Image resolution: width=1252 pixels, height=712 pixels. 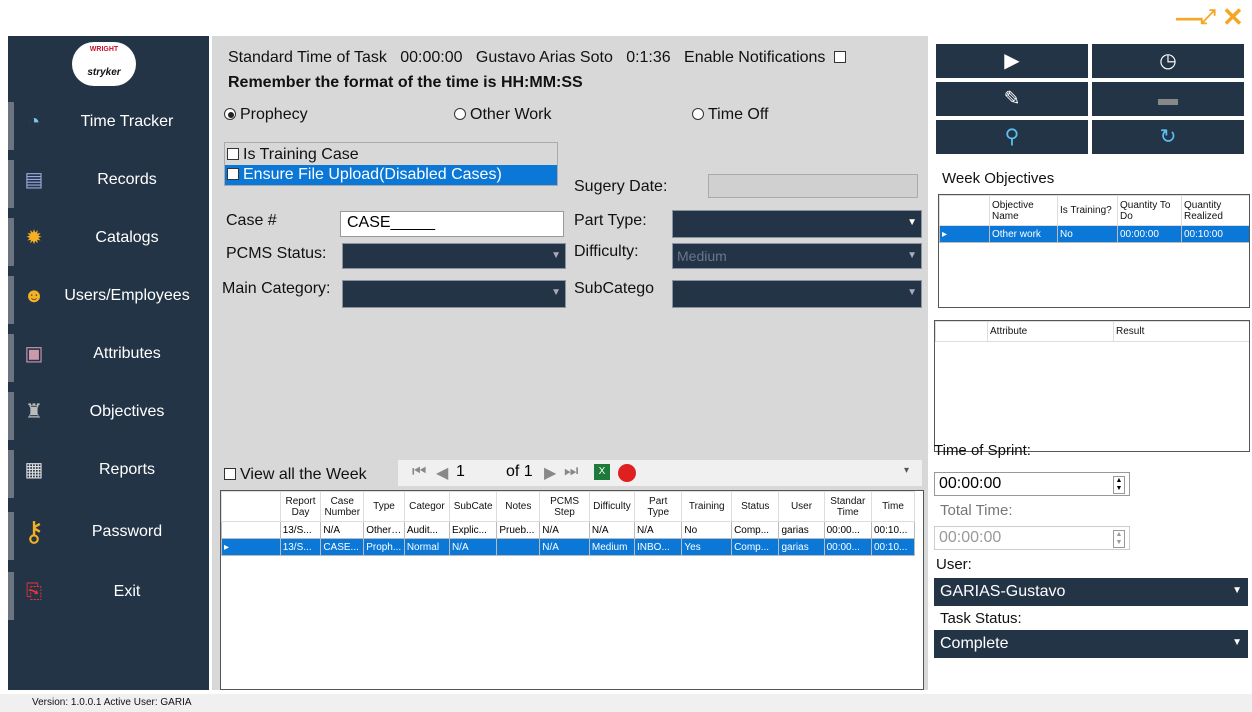 I want to click on sidebar-item-records: ▤ Records, so click(x=108, y=182).